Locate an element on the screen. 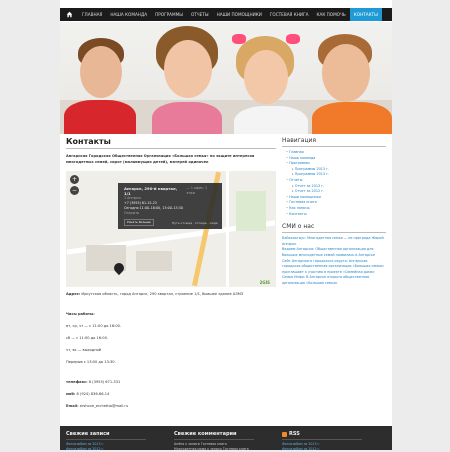 The image size is (450, 452). popup-address-meta: — 1 офис; 1 этаж is located at coordinates (197, 190).